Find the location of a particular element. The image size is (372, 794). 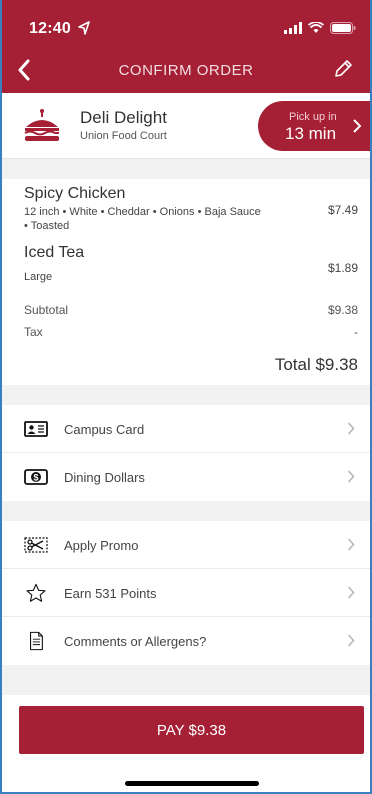

dollar-bill-icon: $ is located at coordinates (36, 477).